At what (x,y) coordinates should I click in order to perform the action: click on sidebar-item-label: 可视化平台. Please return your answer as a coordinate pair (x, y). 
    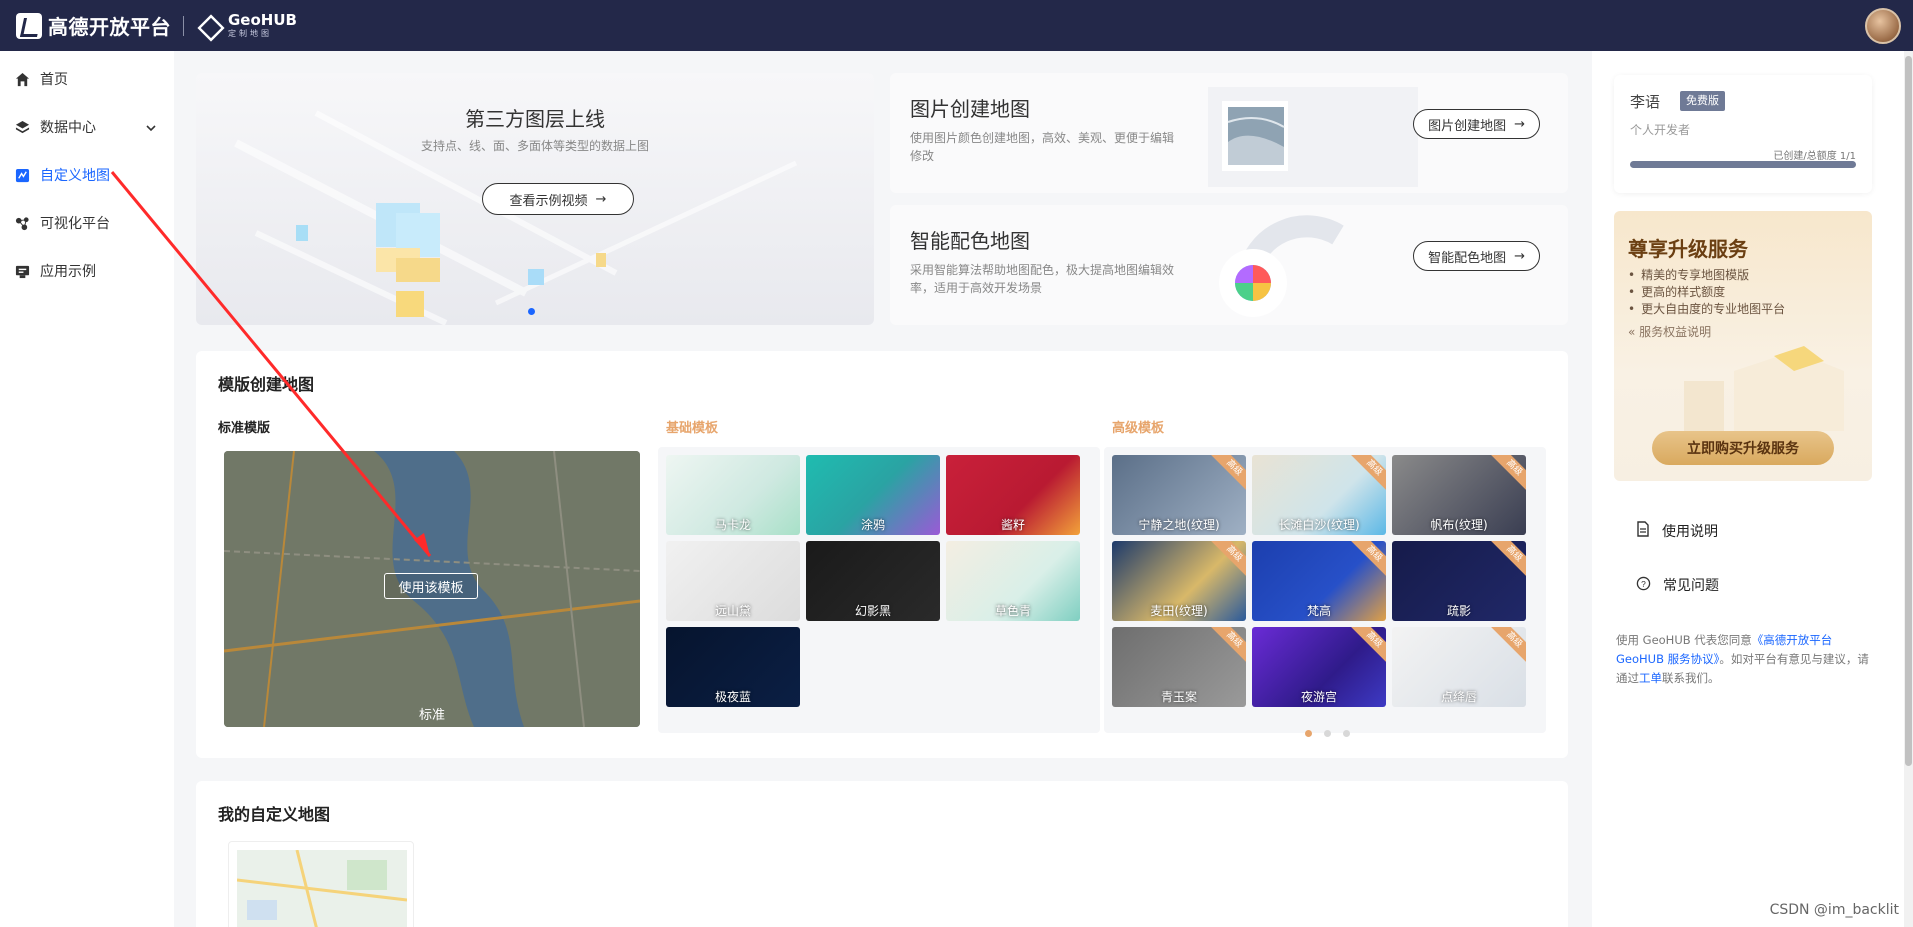
    Looking at the image, I should click on (75, 224).